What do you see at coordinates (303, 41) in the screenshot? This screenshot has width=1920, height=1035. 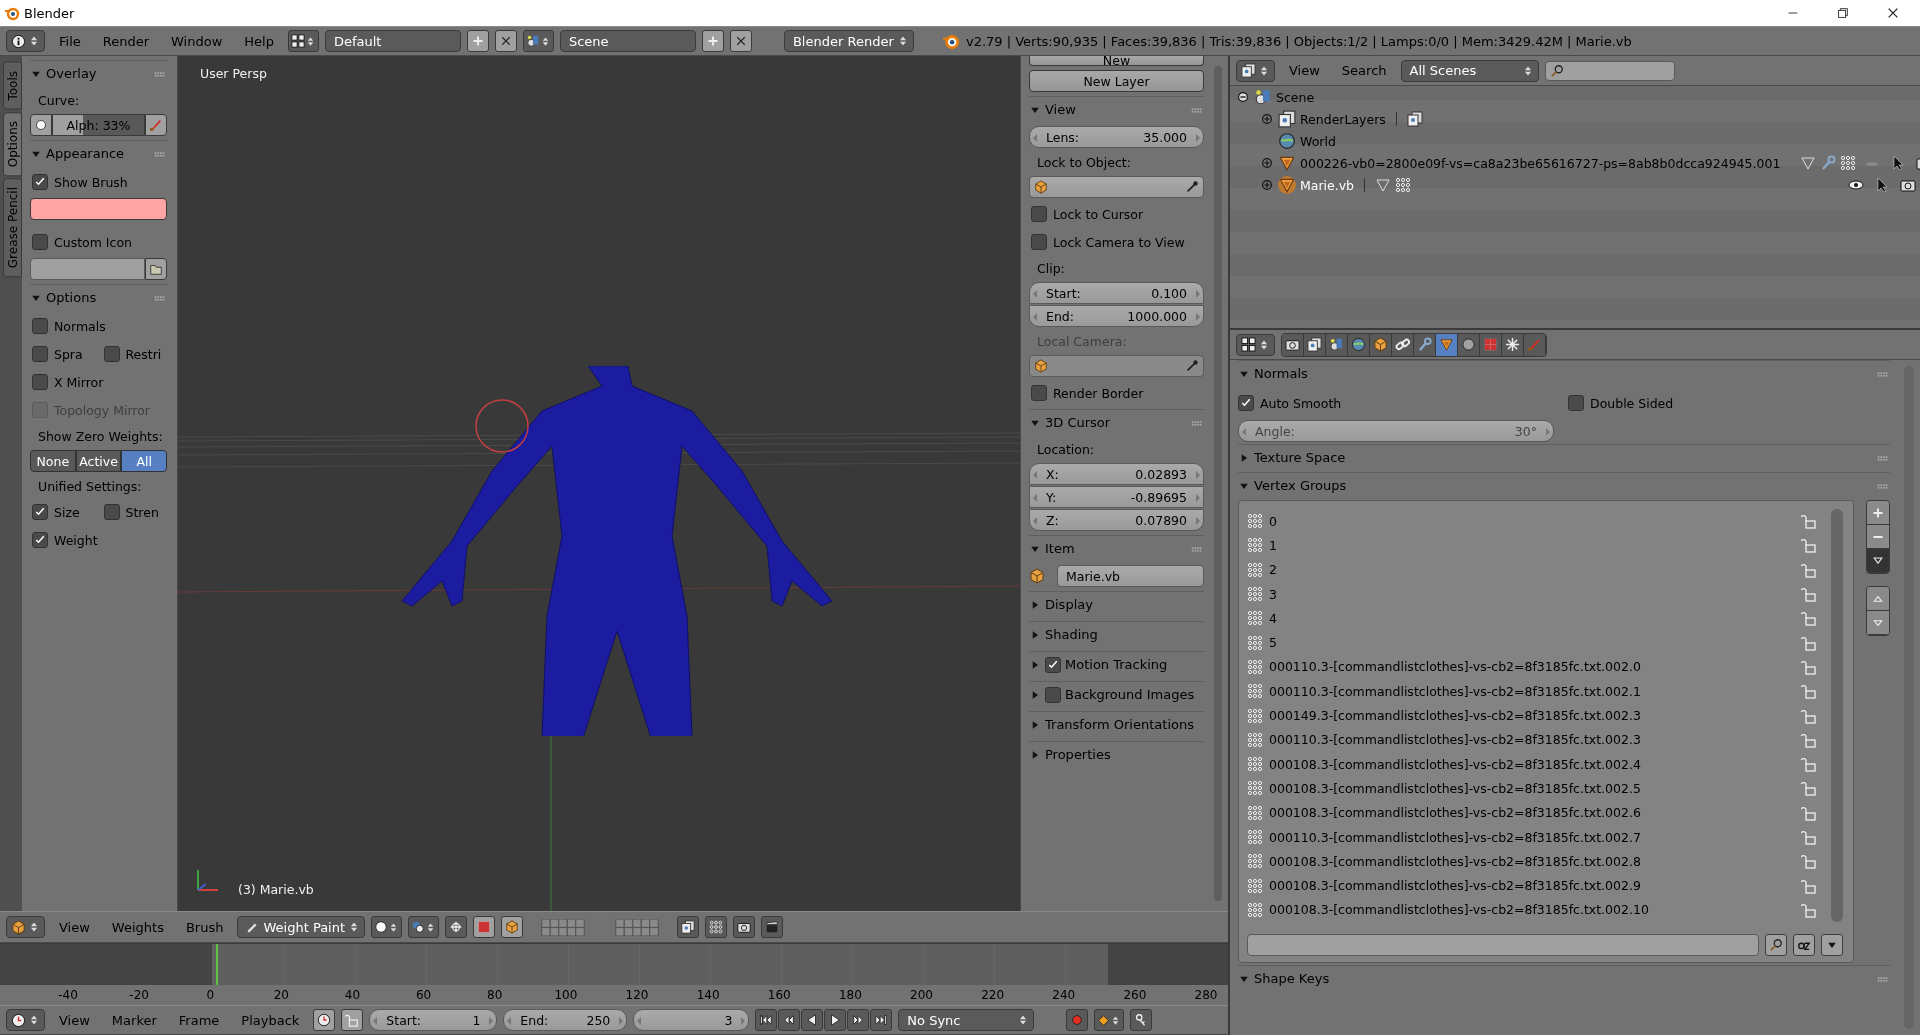 I see `layout-type-button` at bounding box center [303, 41].